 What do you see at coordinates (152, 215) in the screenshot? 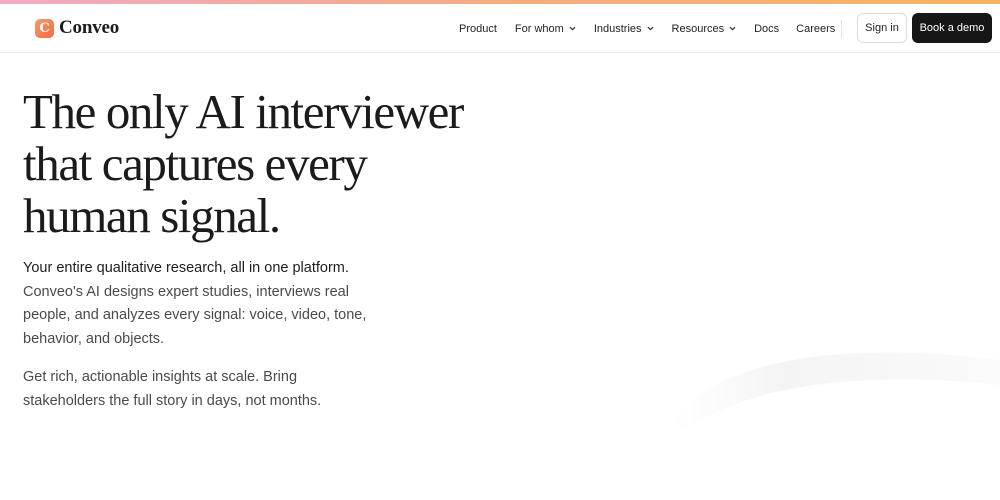
I see `hero-title-line: human signal.` at bounding box center [152, 215].